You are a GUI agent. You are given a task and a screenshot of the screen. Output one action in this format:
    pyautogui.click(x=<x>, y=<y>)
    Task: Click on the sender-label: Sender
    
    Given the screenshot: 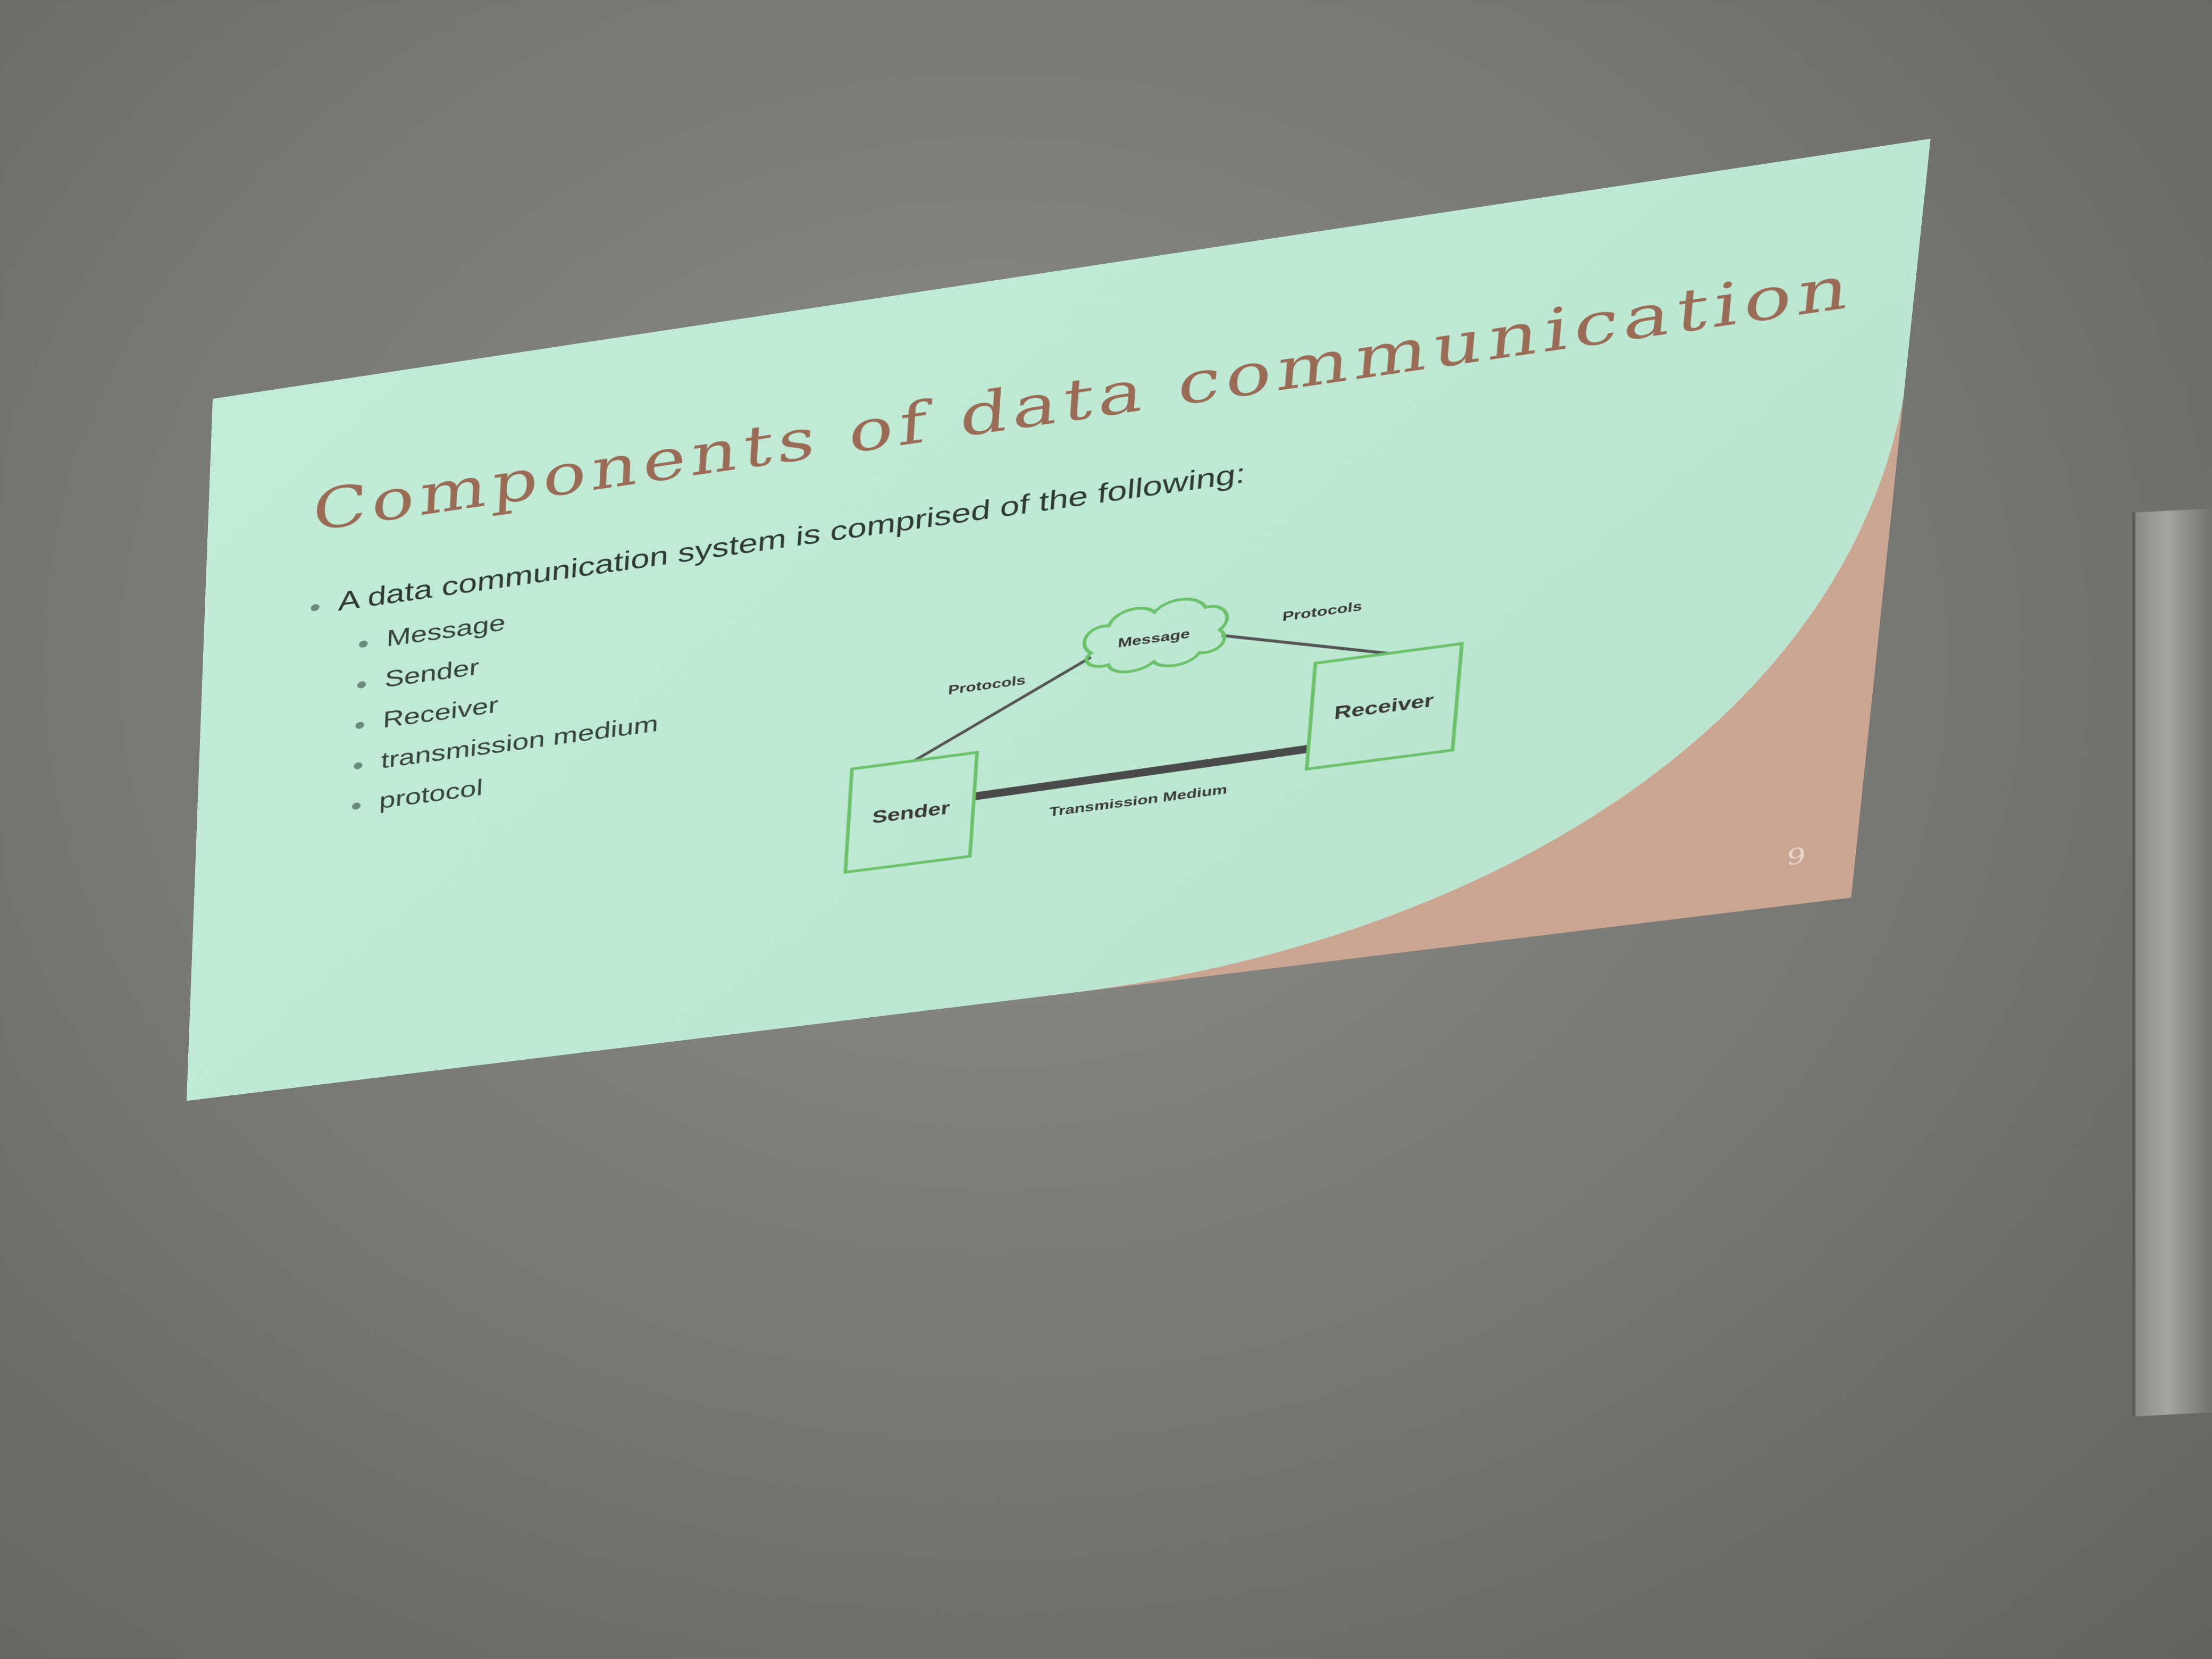 What is the action you would take?
    pyautogui.click(x=911, y=813)
    